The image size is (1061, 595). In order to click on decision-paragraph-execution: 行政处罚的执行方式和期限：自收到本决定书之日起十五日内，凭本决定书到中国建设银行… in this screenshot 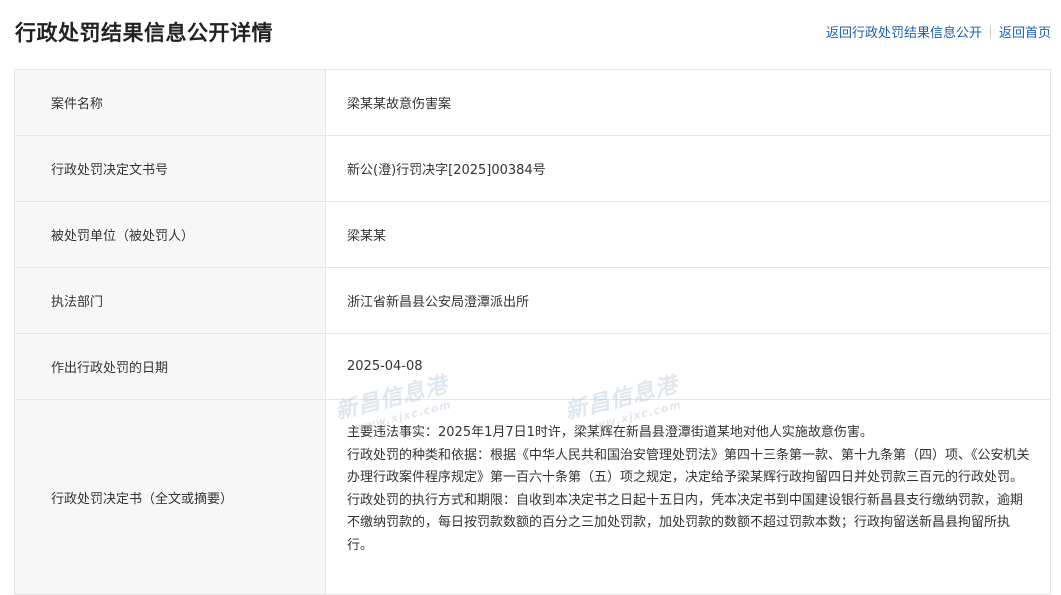, I will do `click(685, 522)`.